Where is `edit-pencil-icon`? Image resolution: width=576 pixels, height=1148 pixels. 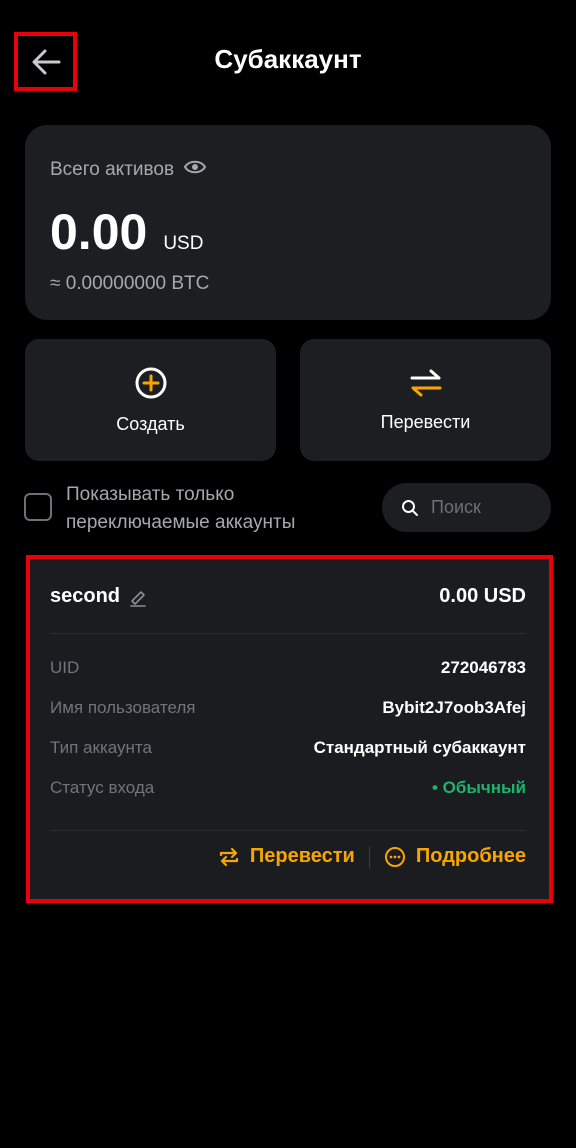 edit-pencil-icon is located at coordinates (138, 597).